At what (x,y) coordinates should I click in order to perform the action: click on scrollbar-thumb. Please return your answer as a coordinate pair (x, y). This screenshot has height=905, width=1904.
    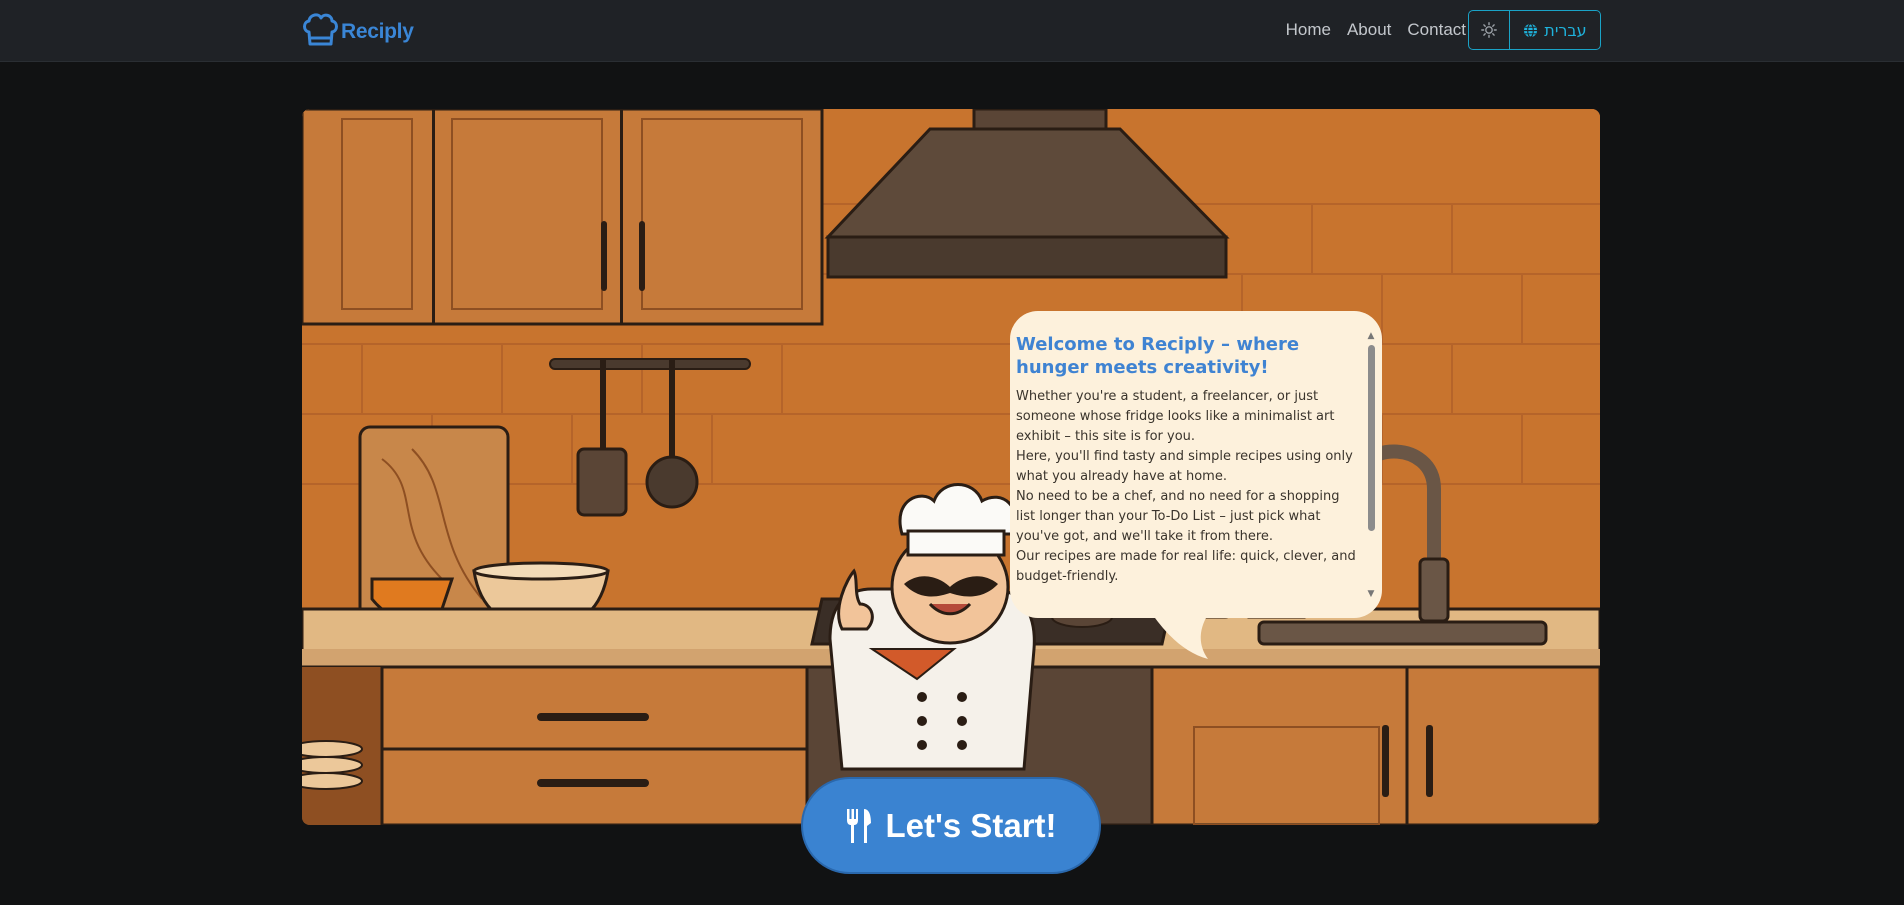
    Looking at the image, I should click on (1371, 438).